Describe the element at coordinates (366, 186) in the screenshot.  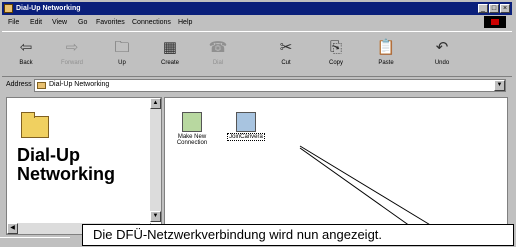
I see `callout-pointer` at that location.